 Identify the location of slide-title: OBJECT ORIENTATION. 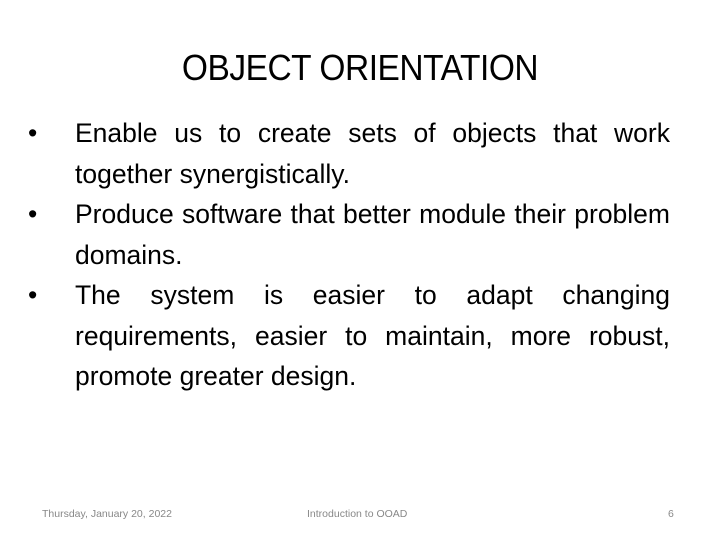
(360, 67).